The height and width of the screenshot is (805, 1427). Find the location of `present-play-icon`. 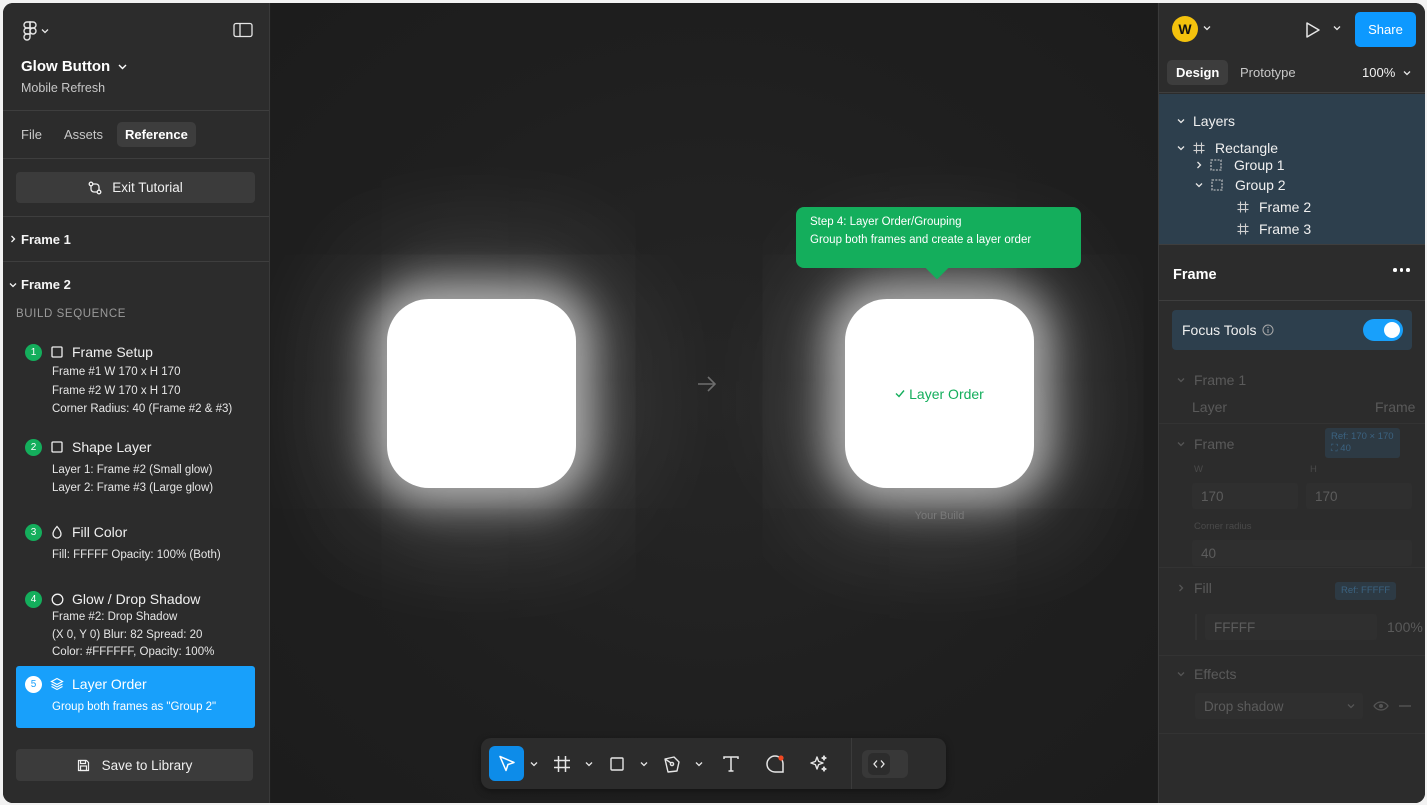

present-play-icon is located at coordinates (1313, 30).